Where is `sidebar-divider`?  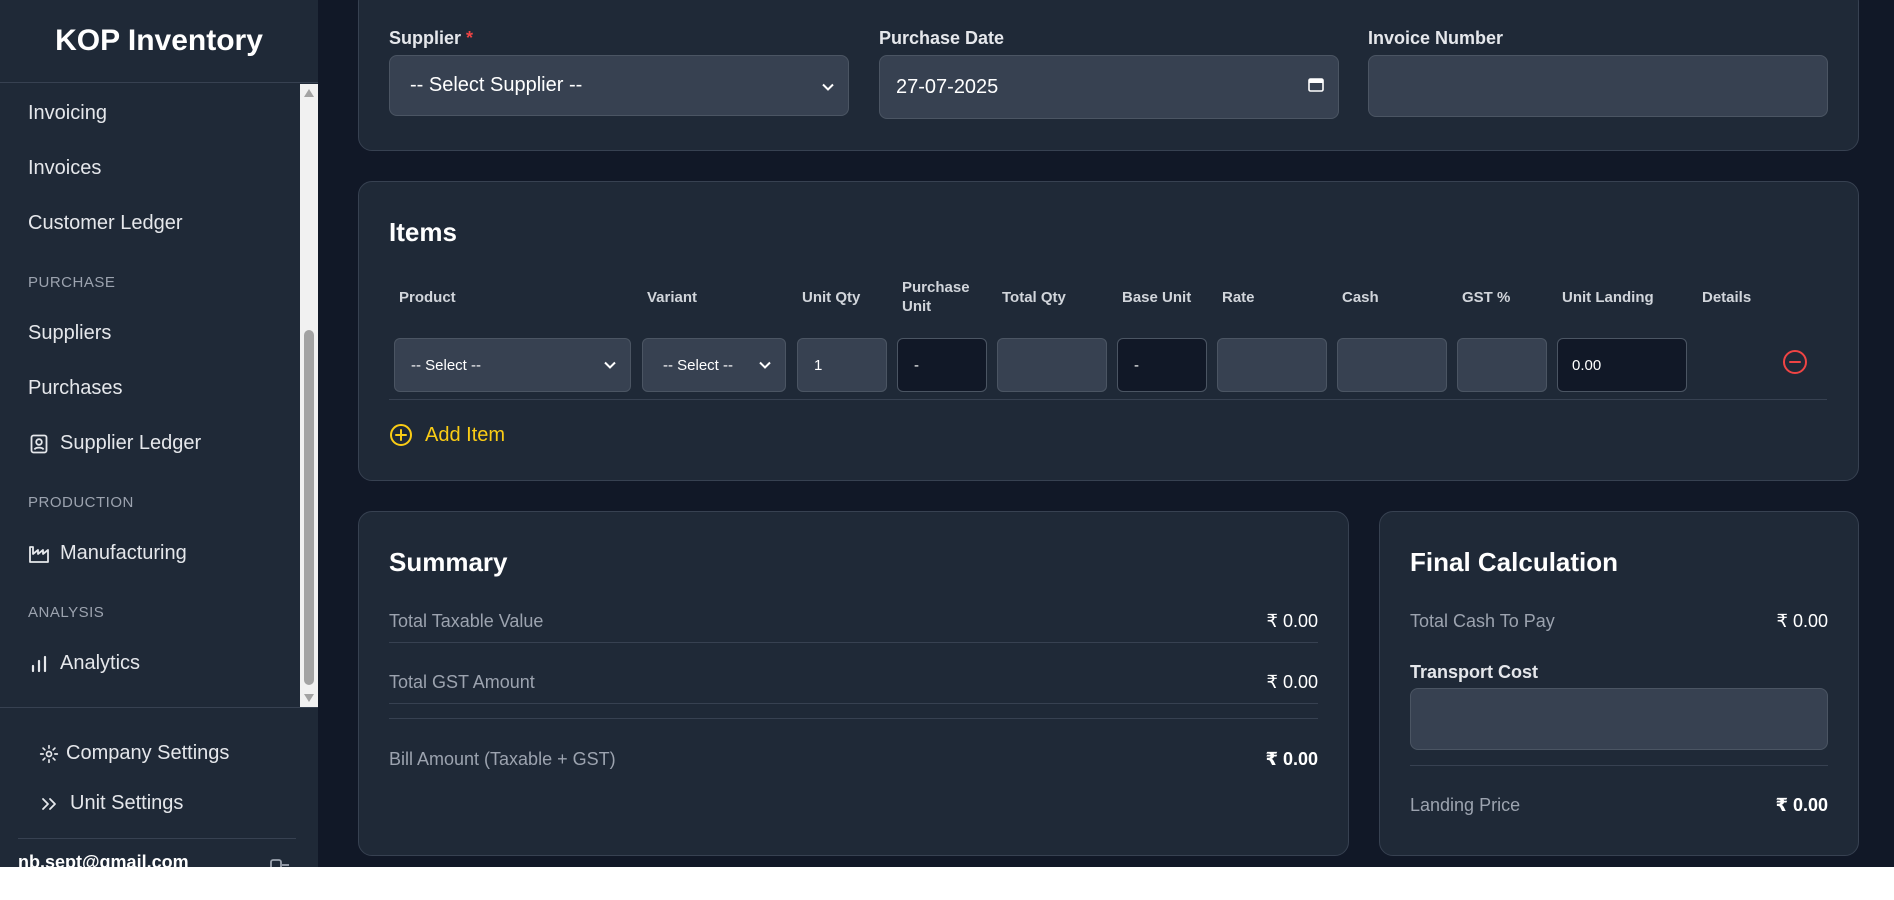
sidebar-divider is located at coordinates (159, 707).